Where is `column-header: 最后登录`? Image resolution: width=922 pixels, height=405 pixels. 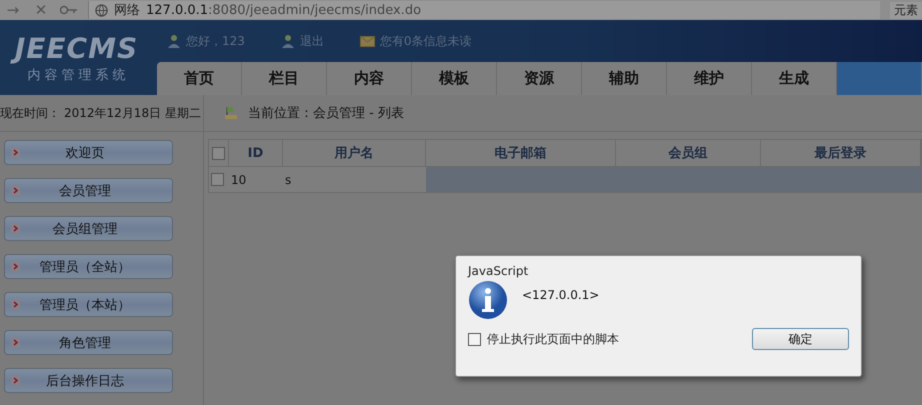 column-header: 最后登录 is located at coordinates (841, 153).